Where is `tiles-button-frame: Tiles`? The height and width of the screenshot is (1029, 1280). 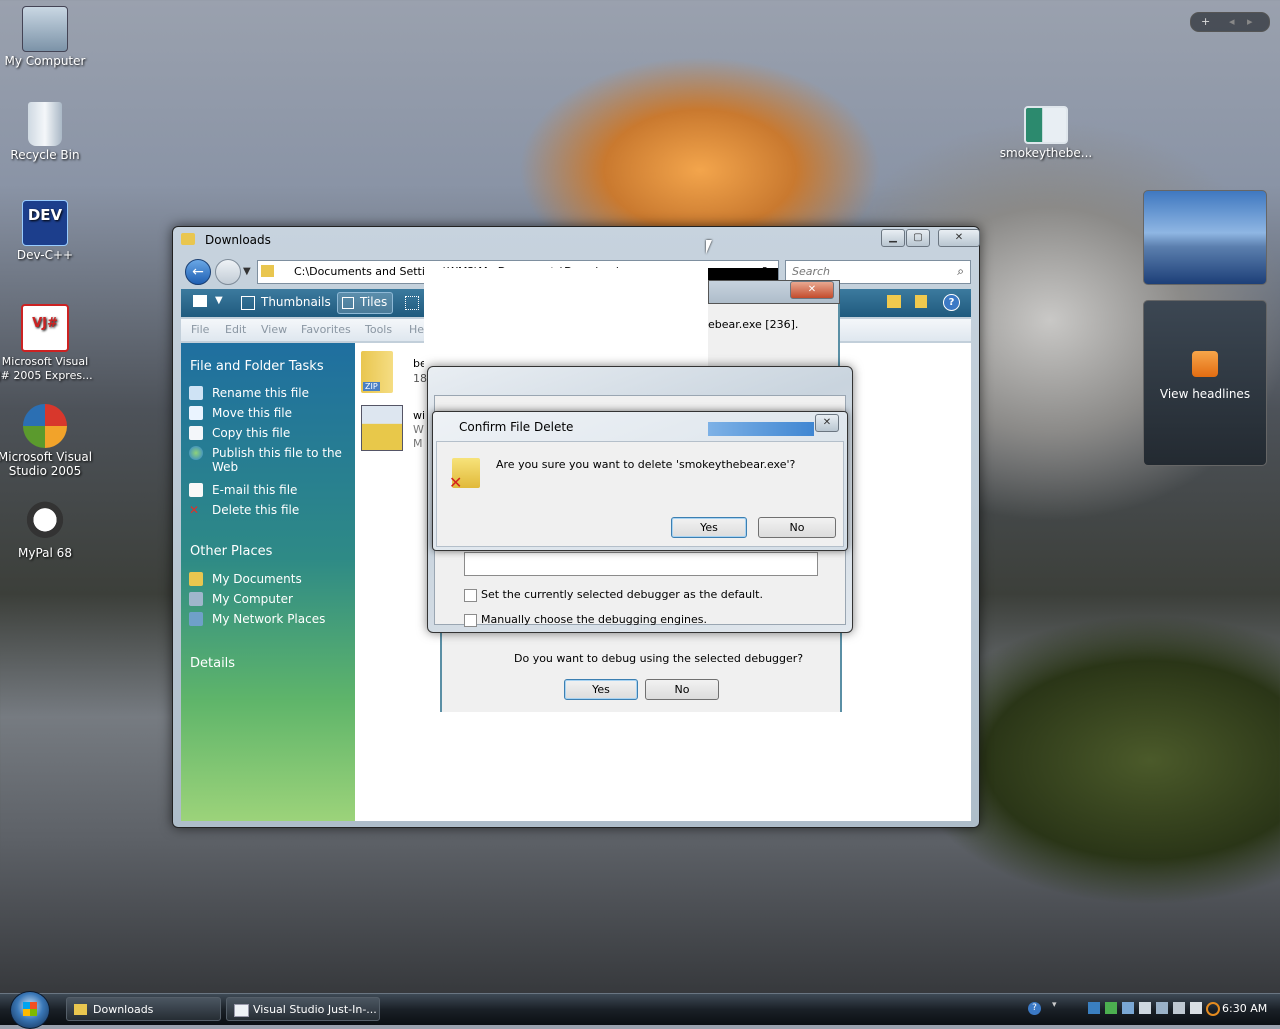 tiles-button-frame: Tiles is located at coordinates (365, 303).